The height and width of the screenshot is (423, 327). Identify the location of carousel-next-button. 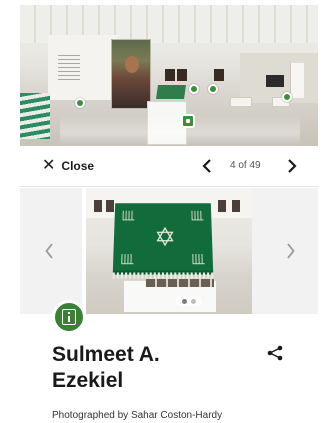
(290, 251).